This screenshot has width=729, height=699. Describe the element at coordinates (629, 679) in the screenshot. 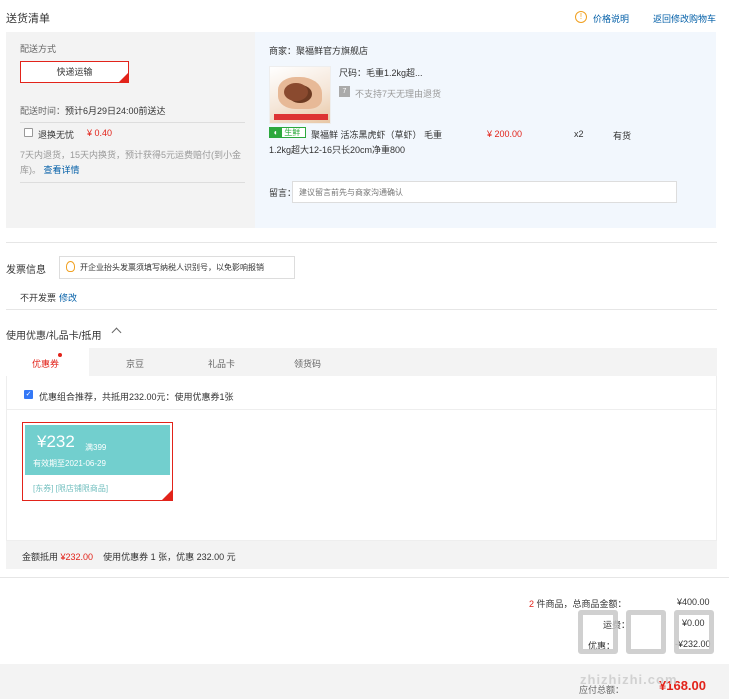

I see `watermark-text: zhizhizhi.com` at that location.